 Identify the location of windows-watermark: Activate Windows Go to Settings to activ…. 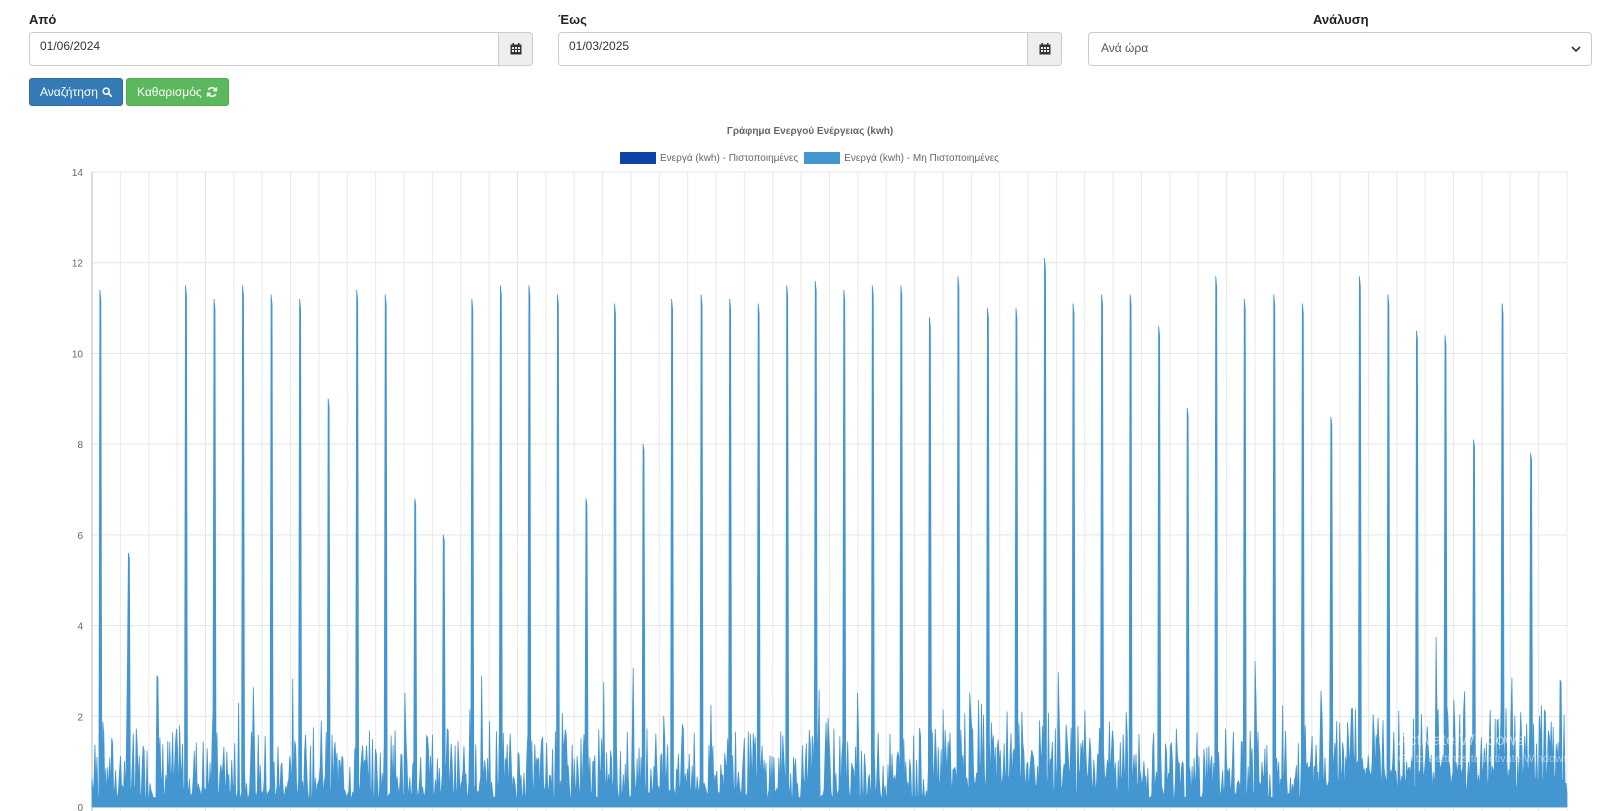
(1485, 750).